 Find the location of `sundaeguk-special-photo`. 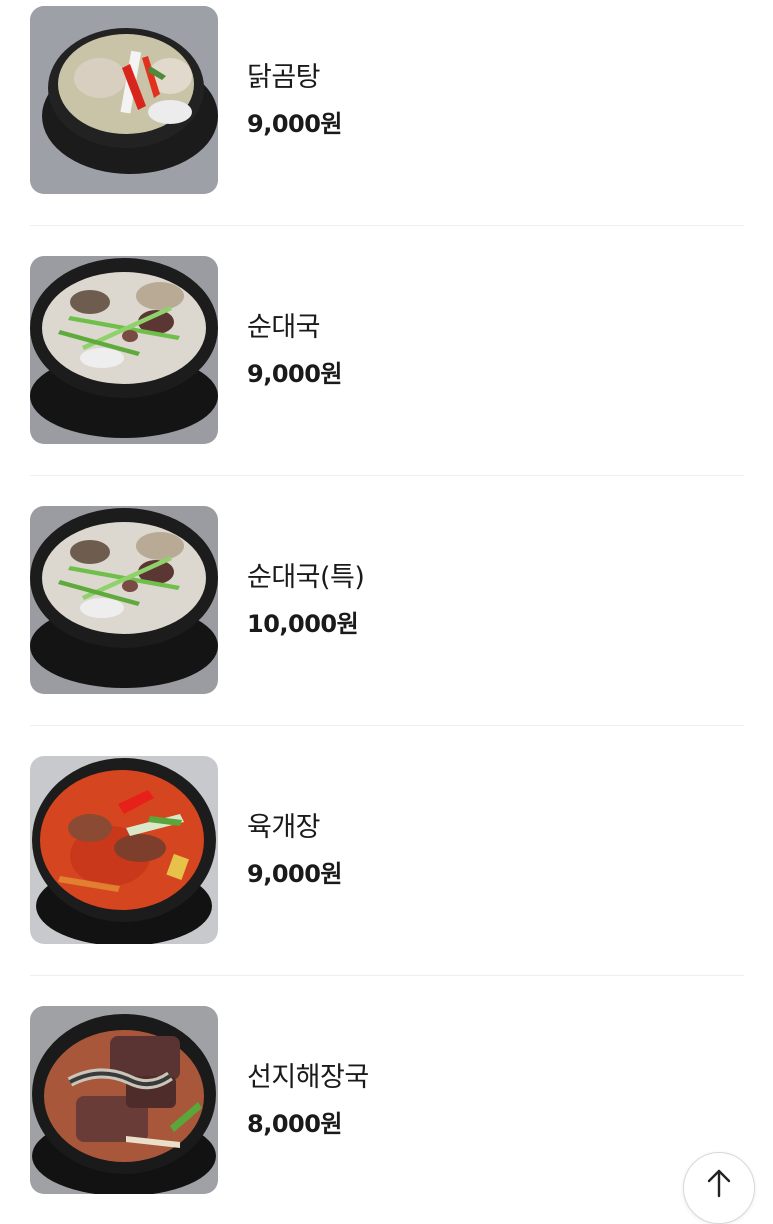

sundaeguk-special-photo is located at coordinates (124, 600).